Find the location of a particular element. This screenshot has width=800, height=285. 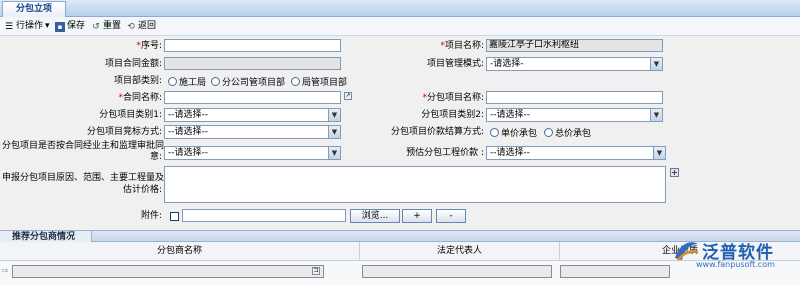

seq-input is located at coordinates (252, 45).